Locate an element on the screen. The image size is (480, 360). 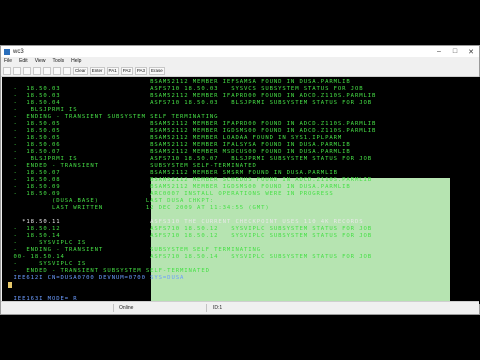
terminal-cursor is located at coordinates (10, 285).